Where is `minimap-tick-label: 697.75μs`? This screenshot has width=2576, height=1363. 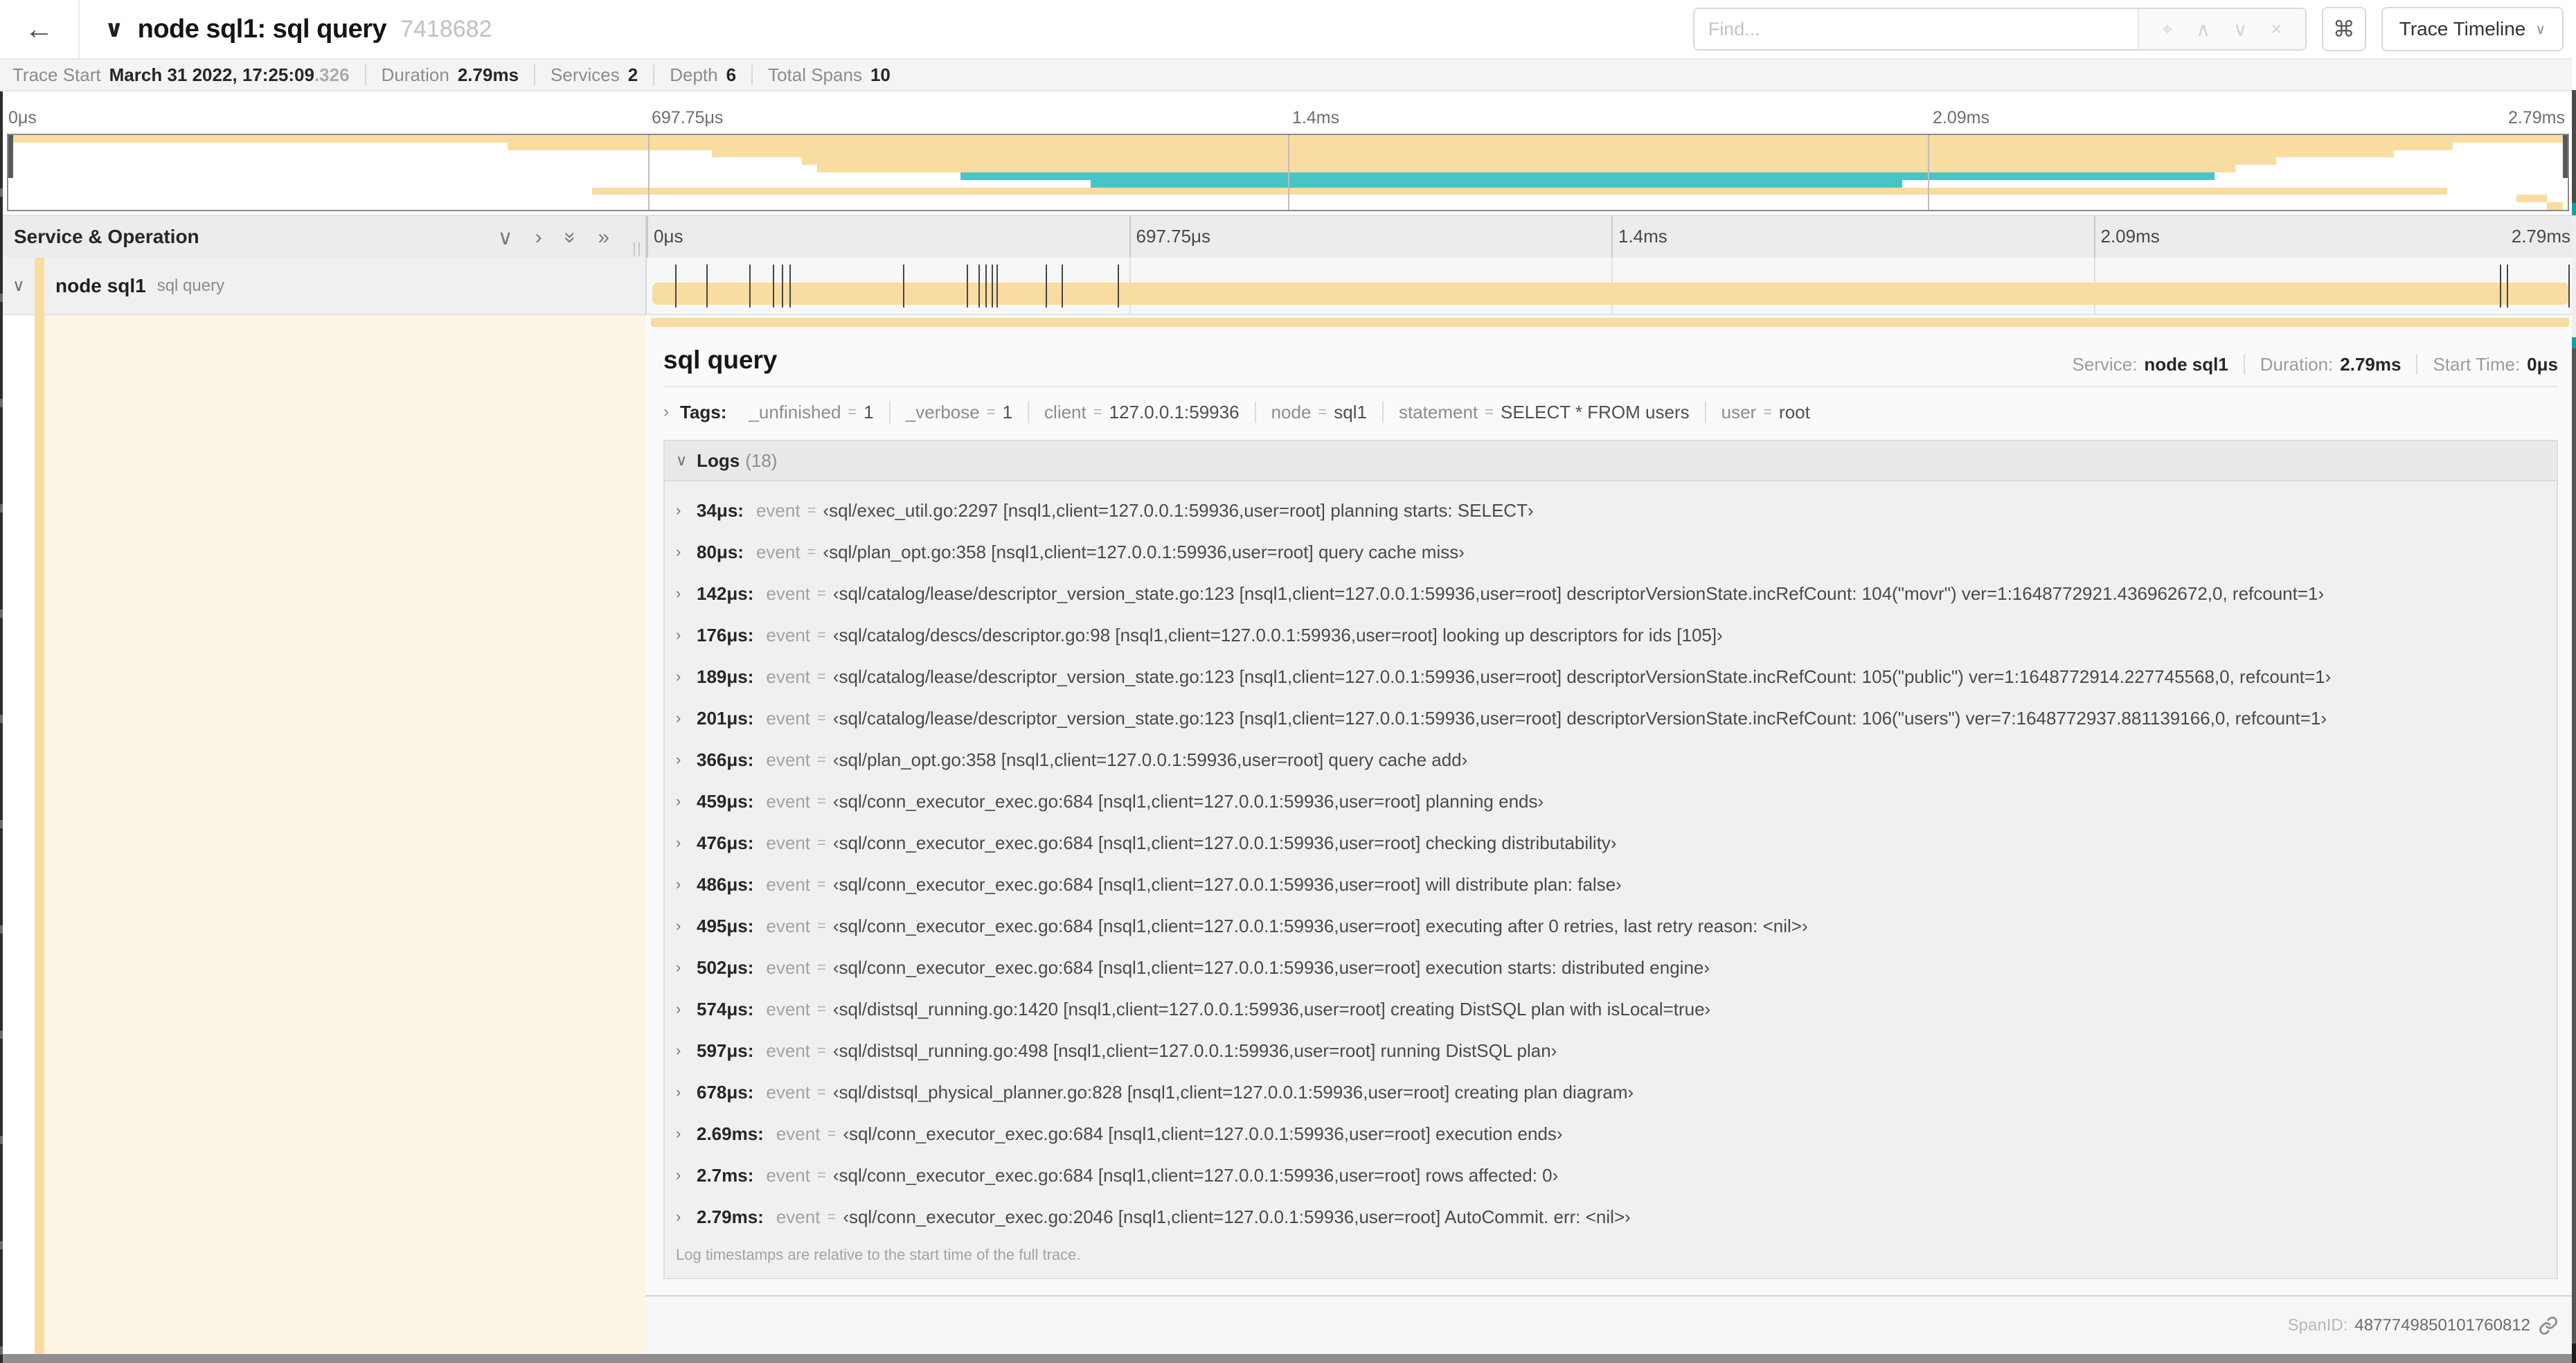
minimap-tick-label: 697.75μs is located at coordinates (688, 118).